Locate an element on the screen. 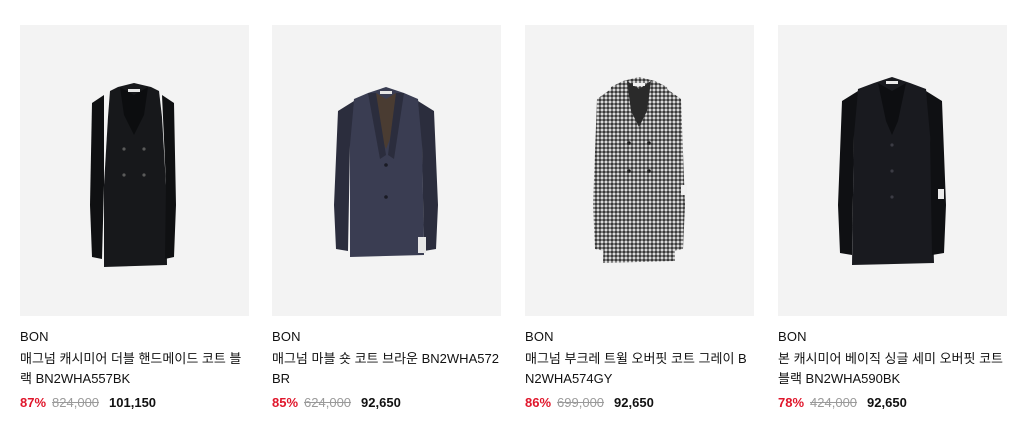 This screenshot has height=445, width=1023. discount-rate: 86% is located at coordinates (538, 402).